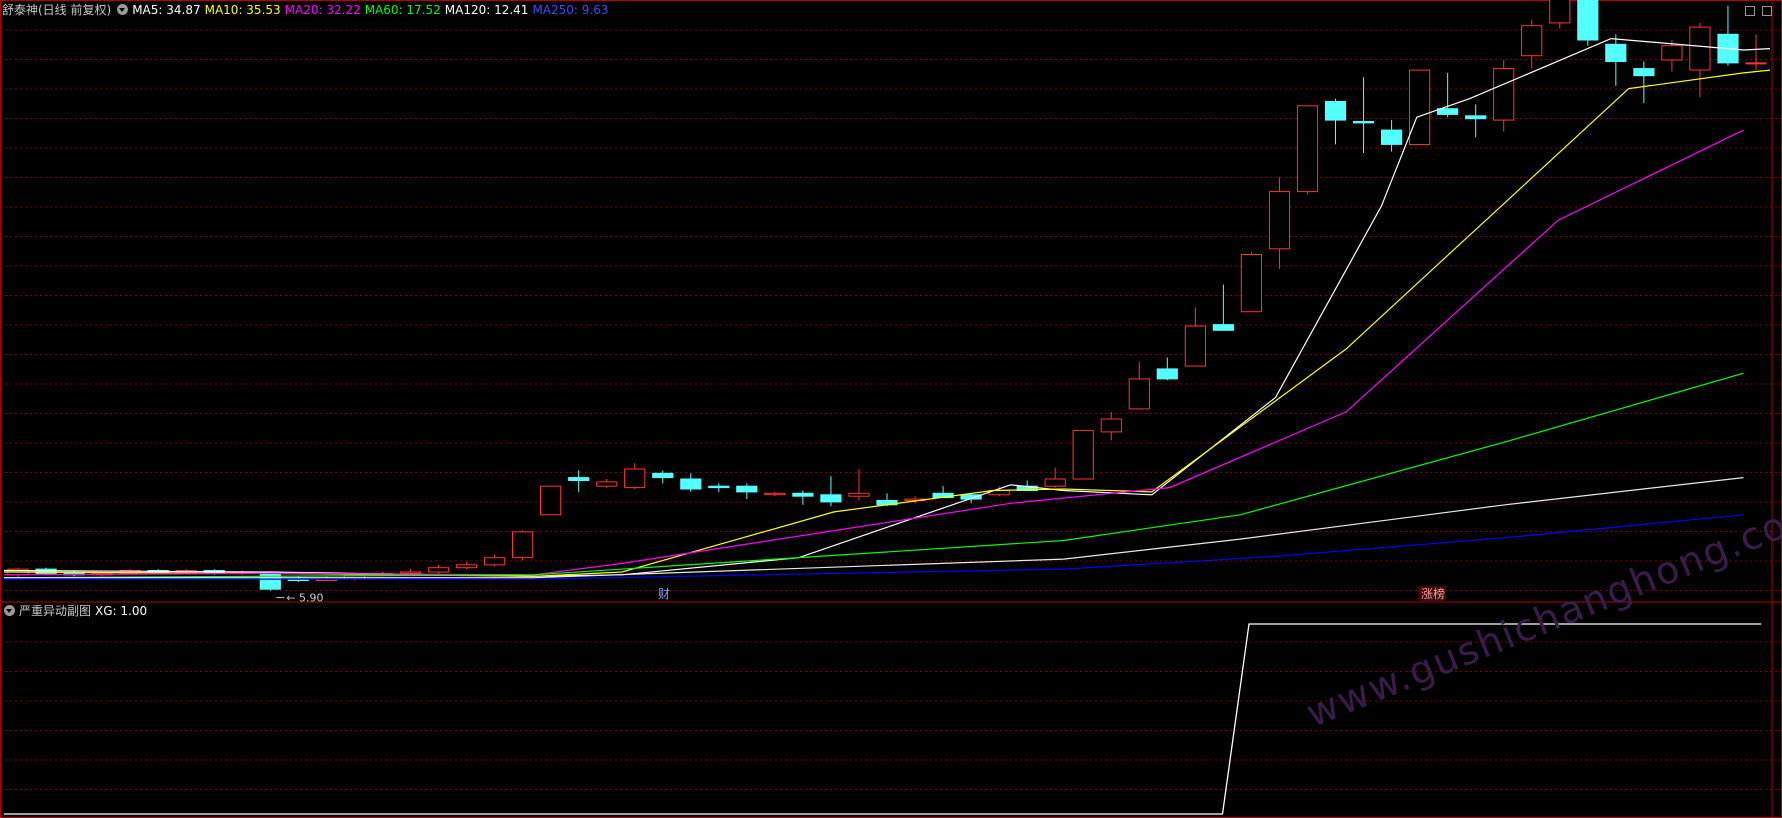 Image resolution: width=1782 pixels, height=818 pixels. I want to click on low-label: ← 5.90, so click(304, 598).